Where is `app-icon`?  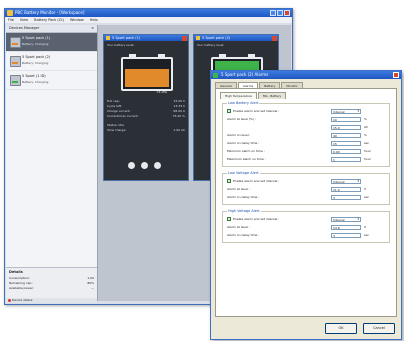
app-icon is located at coordinates (10, 13).